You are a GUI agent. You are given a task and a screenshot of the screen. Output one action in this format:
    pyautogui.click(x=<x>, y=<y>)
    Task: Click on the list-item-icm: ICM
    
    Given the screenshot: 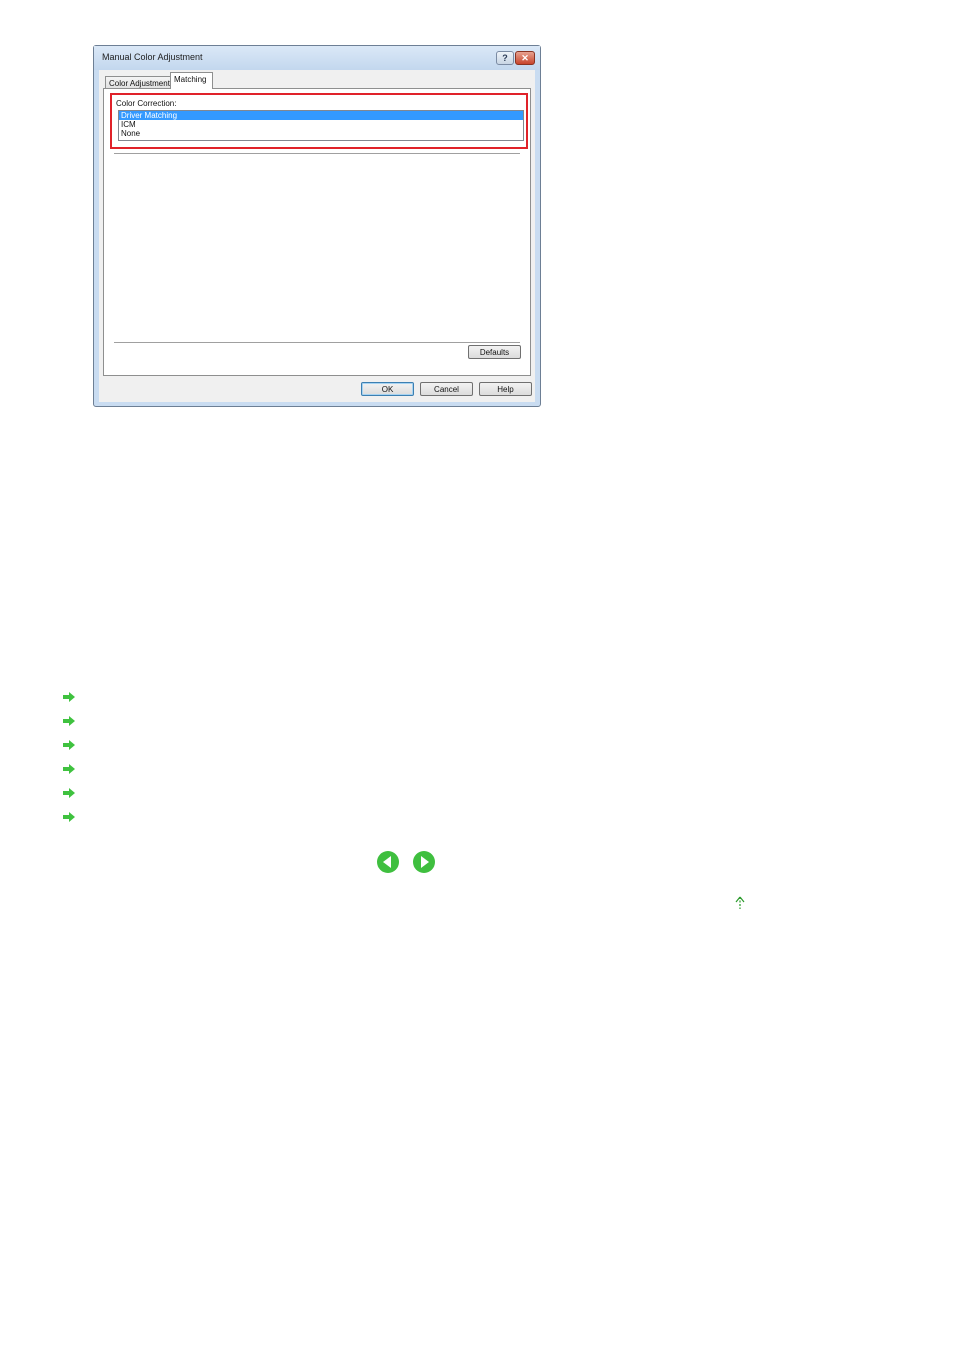 What is the action you would take?
    pyautogui.click(x=321, y=124)
    